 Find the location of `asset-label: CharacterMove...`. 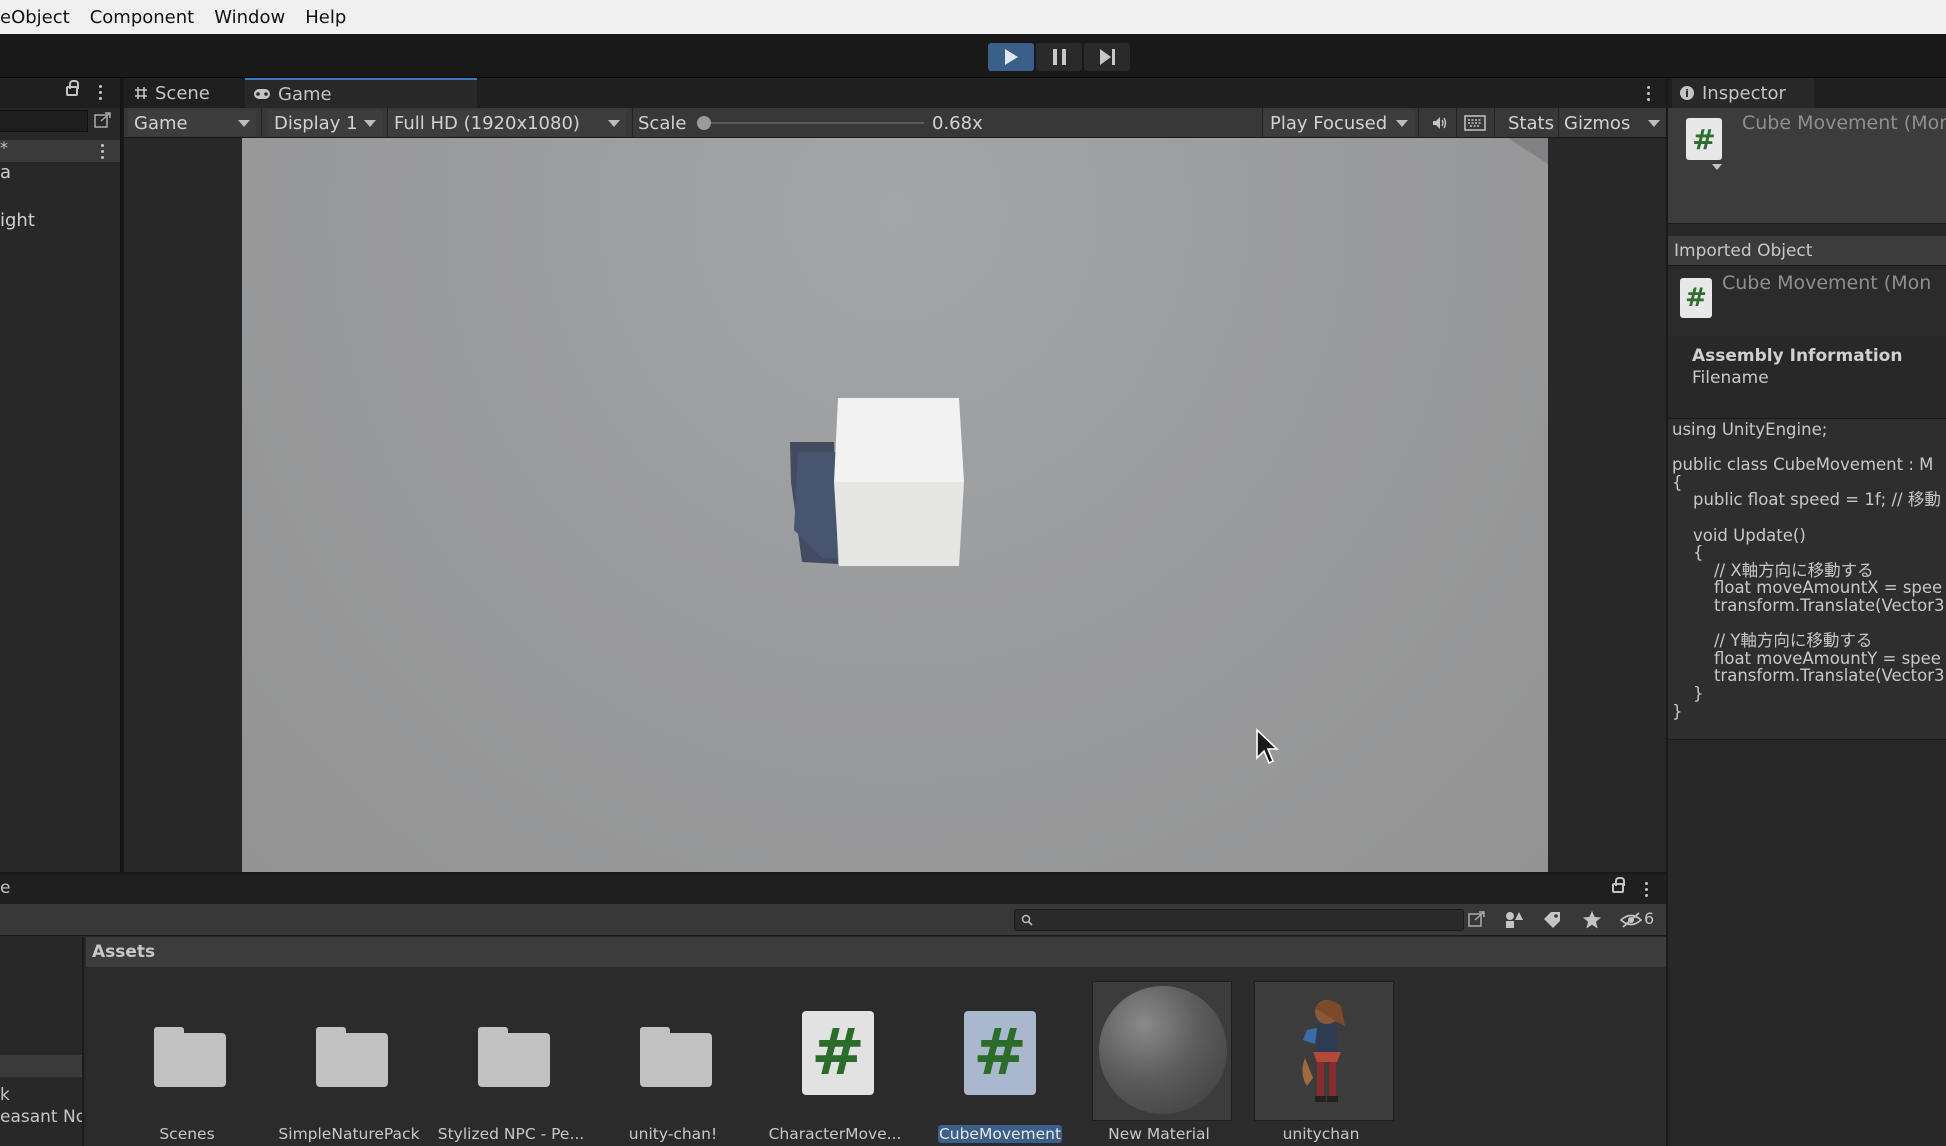

asset-label: CharacterMove... is located at coordinates (835, 1134).